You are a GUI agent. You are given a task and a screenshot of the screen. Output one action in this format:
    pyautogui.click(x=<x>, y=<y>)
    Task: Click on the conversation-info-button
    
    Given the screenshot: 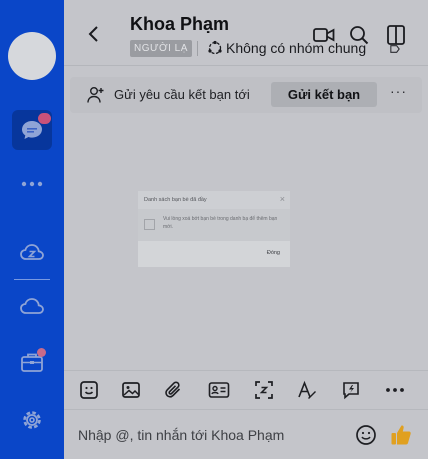 What is the action you would take?
    pyautogui.click(x=396, y=35)
    